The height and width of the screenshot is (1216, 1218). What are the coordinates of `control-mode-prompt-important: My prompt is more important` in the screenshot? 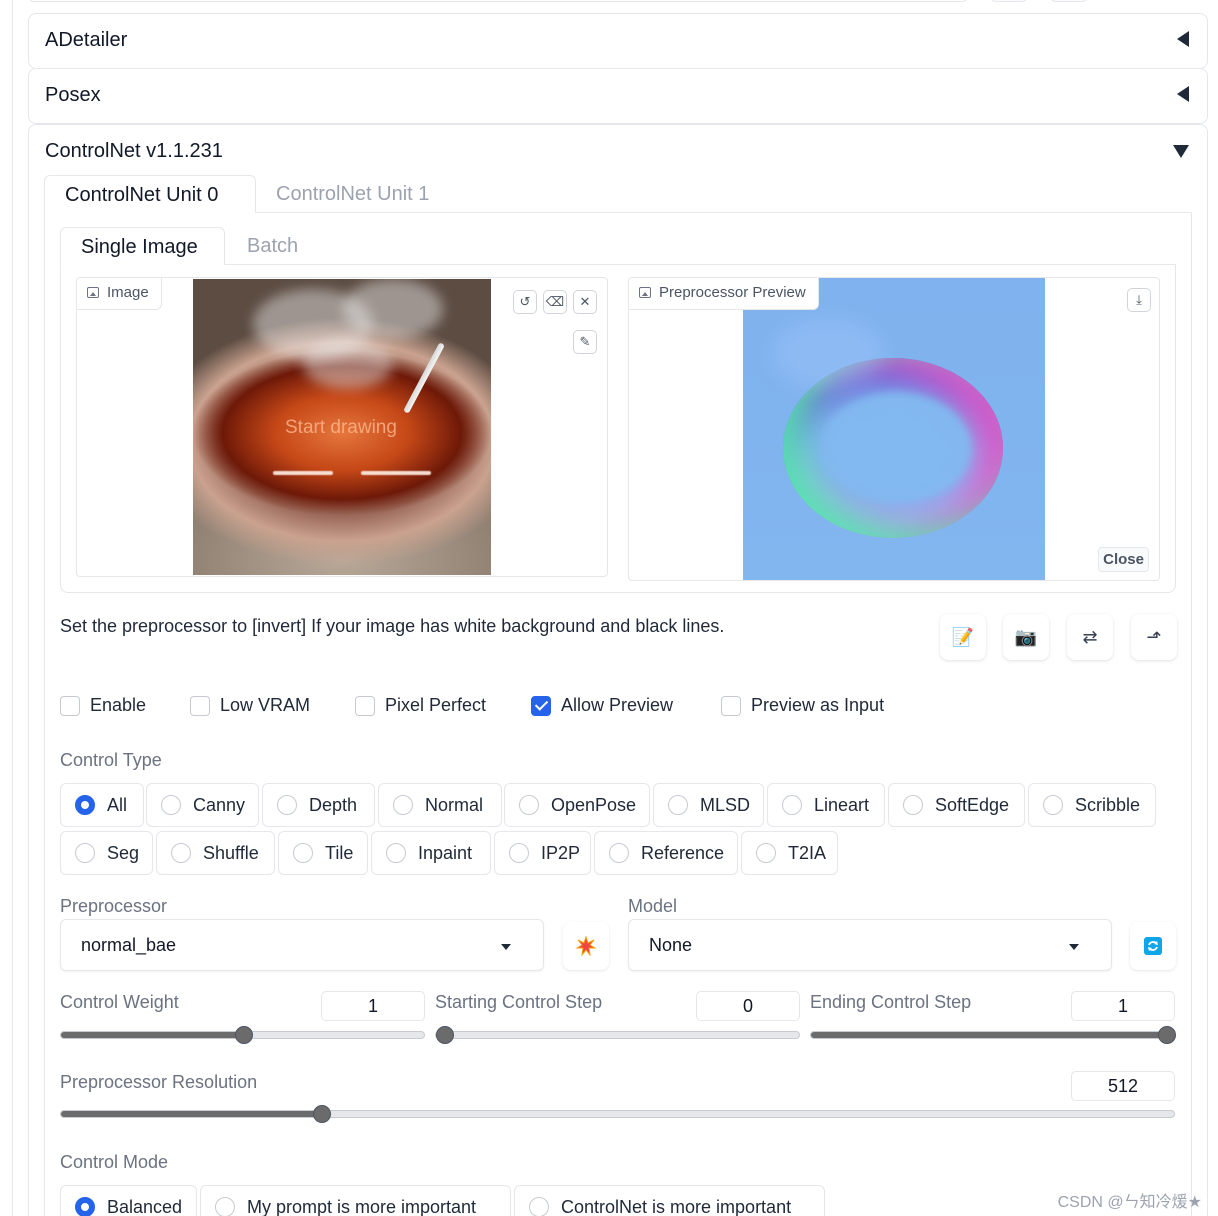 It's located at (355, 1200).